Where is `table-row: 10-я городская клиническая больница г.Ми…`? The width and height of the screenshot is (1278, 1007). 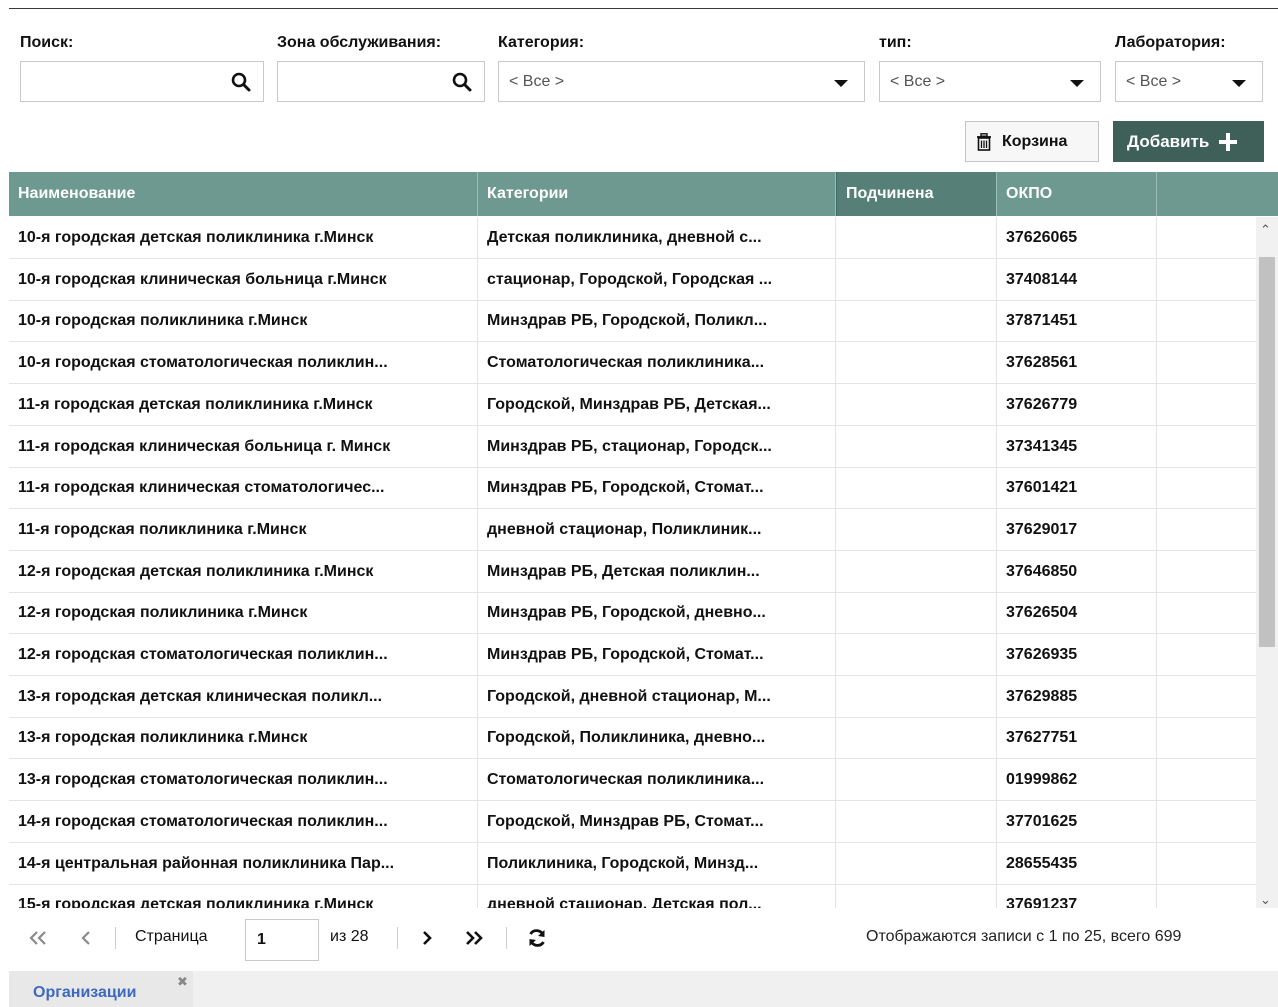
table-row: 10-я городская клиническая больница г.Ми… is located at coordinates (632, 280).